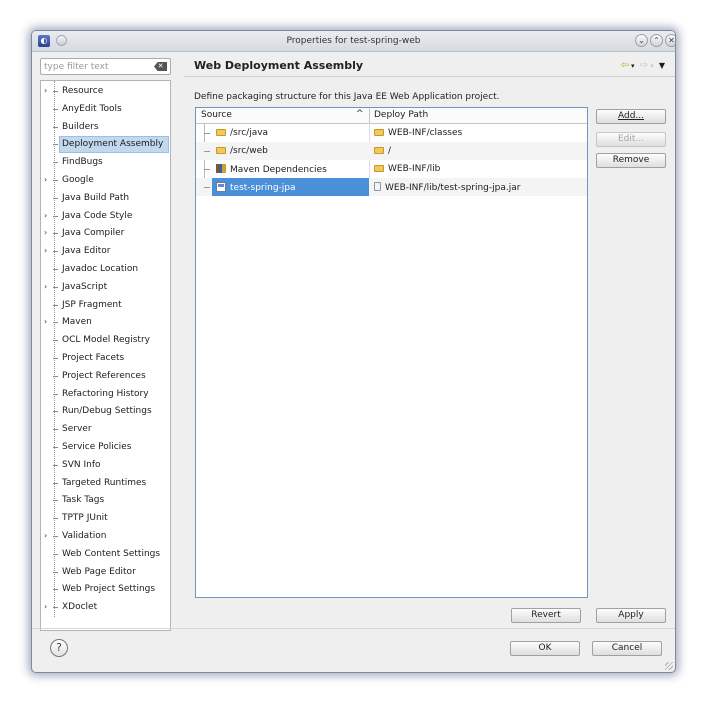 Image resolution: width=705 pixels, height=703 pixels. I want to click on tree-item: Web Content Settings, so click(105, 554).